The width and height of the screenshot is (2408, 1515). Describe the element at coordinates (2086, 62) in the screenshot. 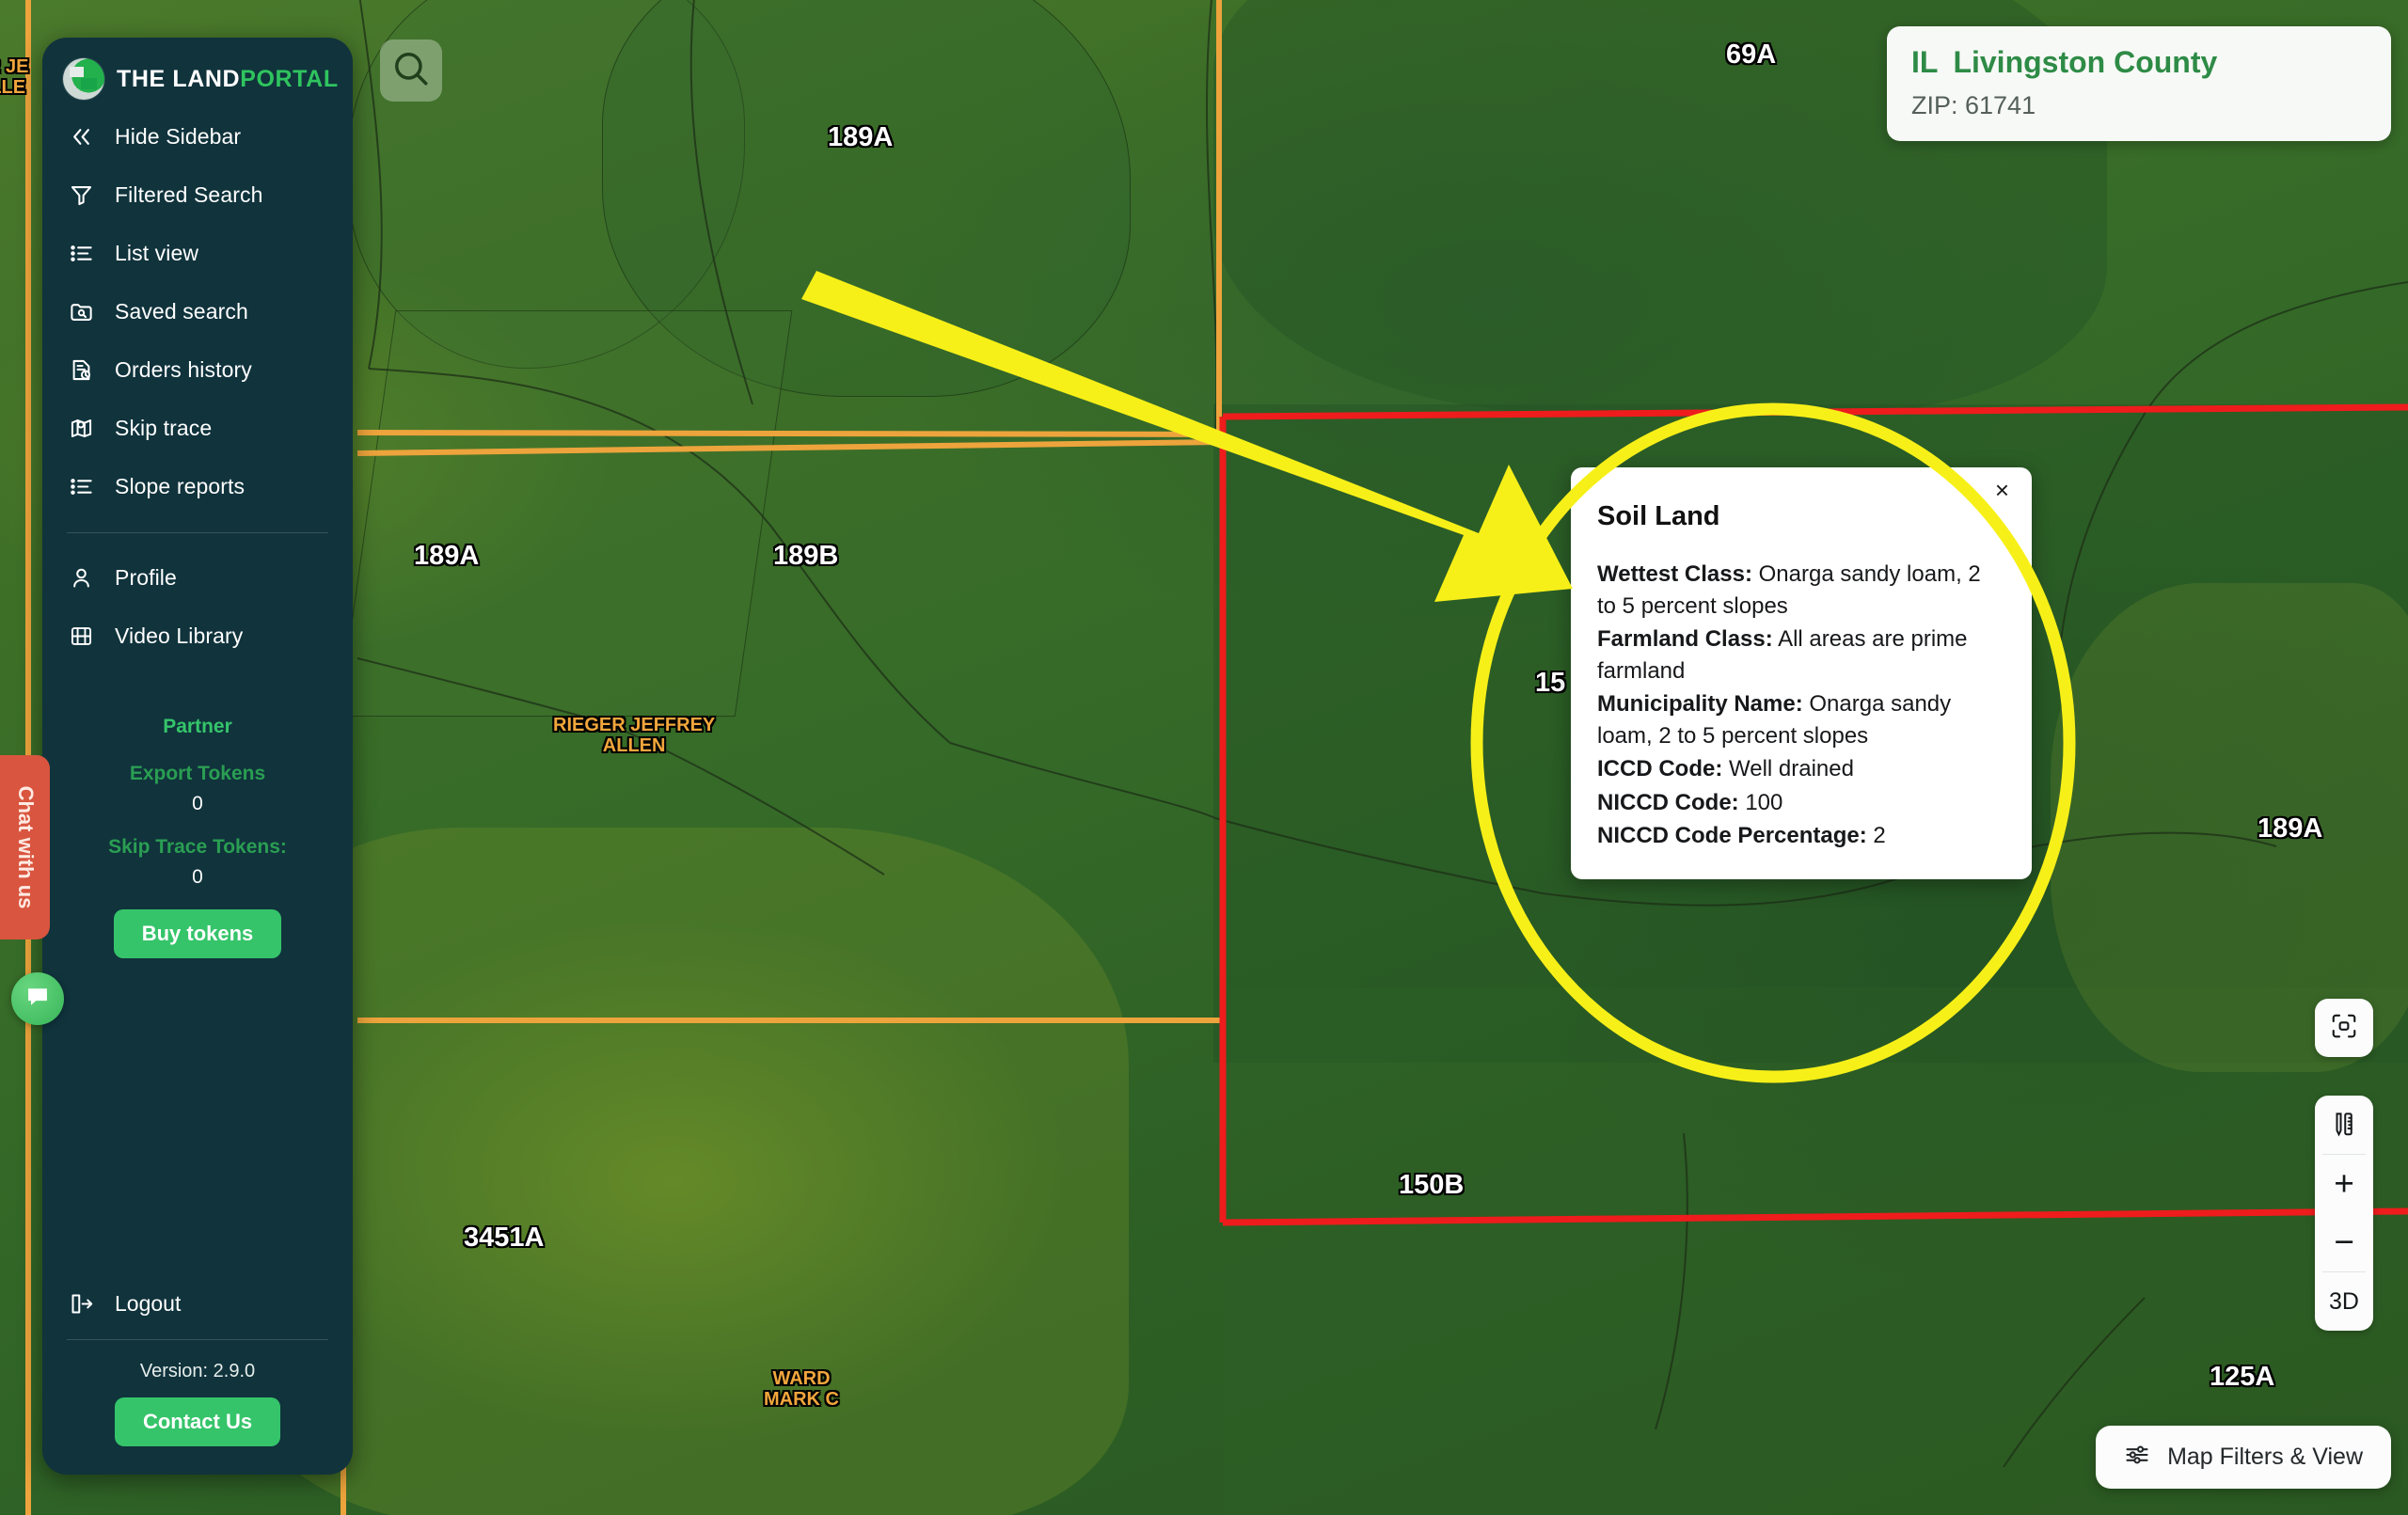

I see `county-name: Livingston County` at that location.